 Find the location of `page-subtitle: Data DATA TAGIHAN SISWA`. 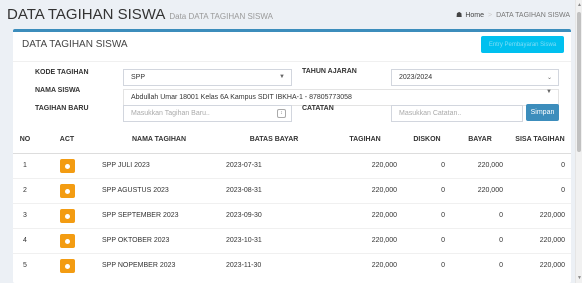

page-subtitle: Data DATA TAGIHAN SISWA is located at coordinates (221, 16).